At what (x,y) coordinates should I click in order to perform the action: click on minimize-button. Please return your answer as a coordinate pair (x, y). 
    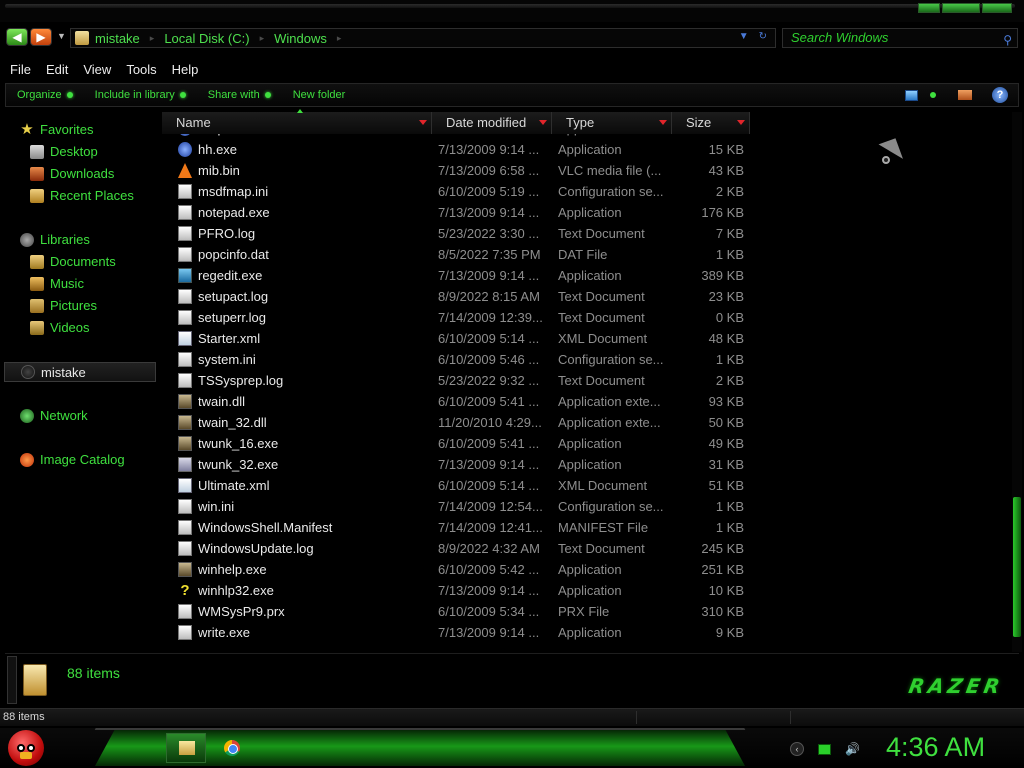
    Looking at the image, I should click on (929, 8).